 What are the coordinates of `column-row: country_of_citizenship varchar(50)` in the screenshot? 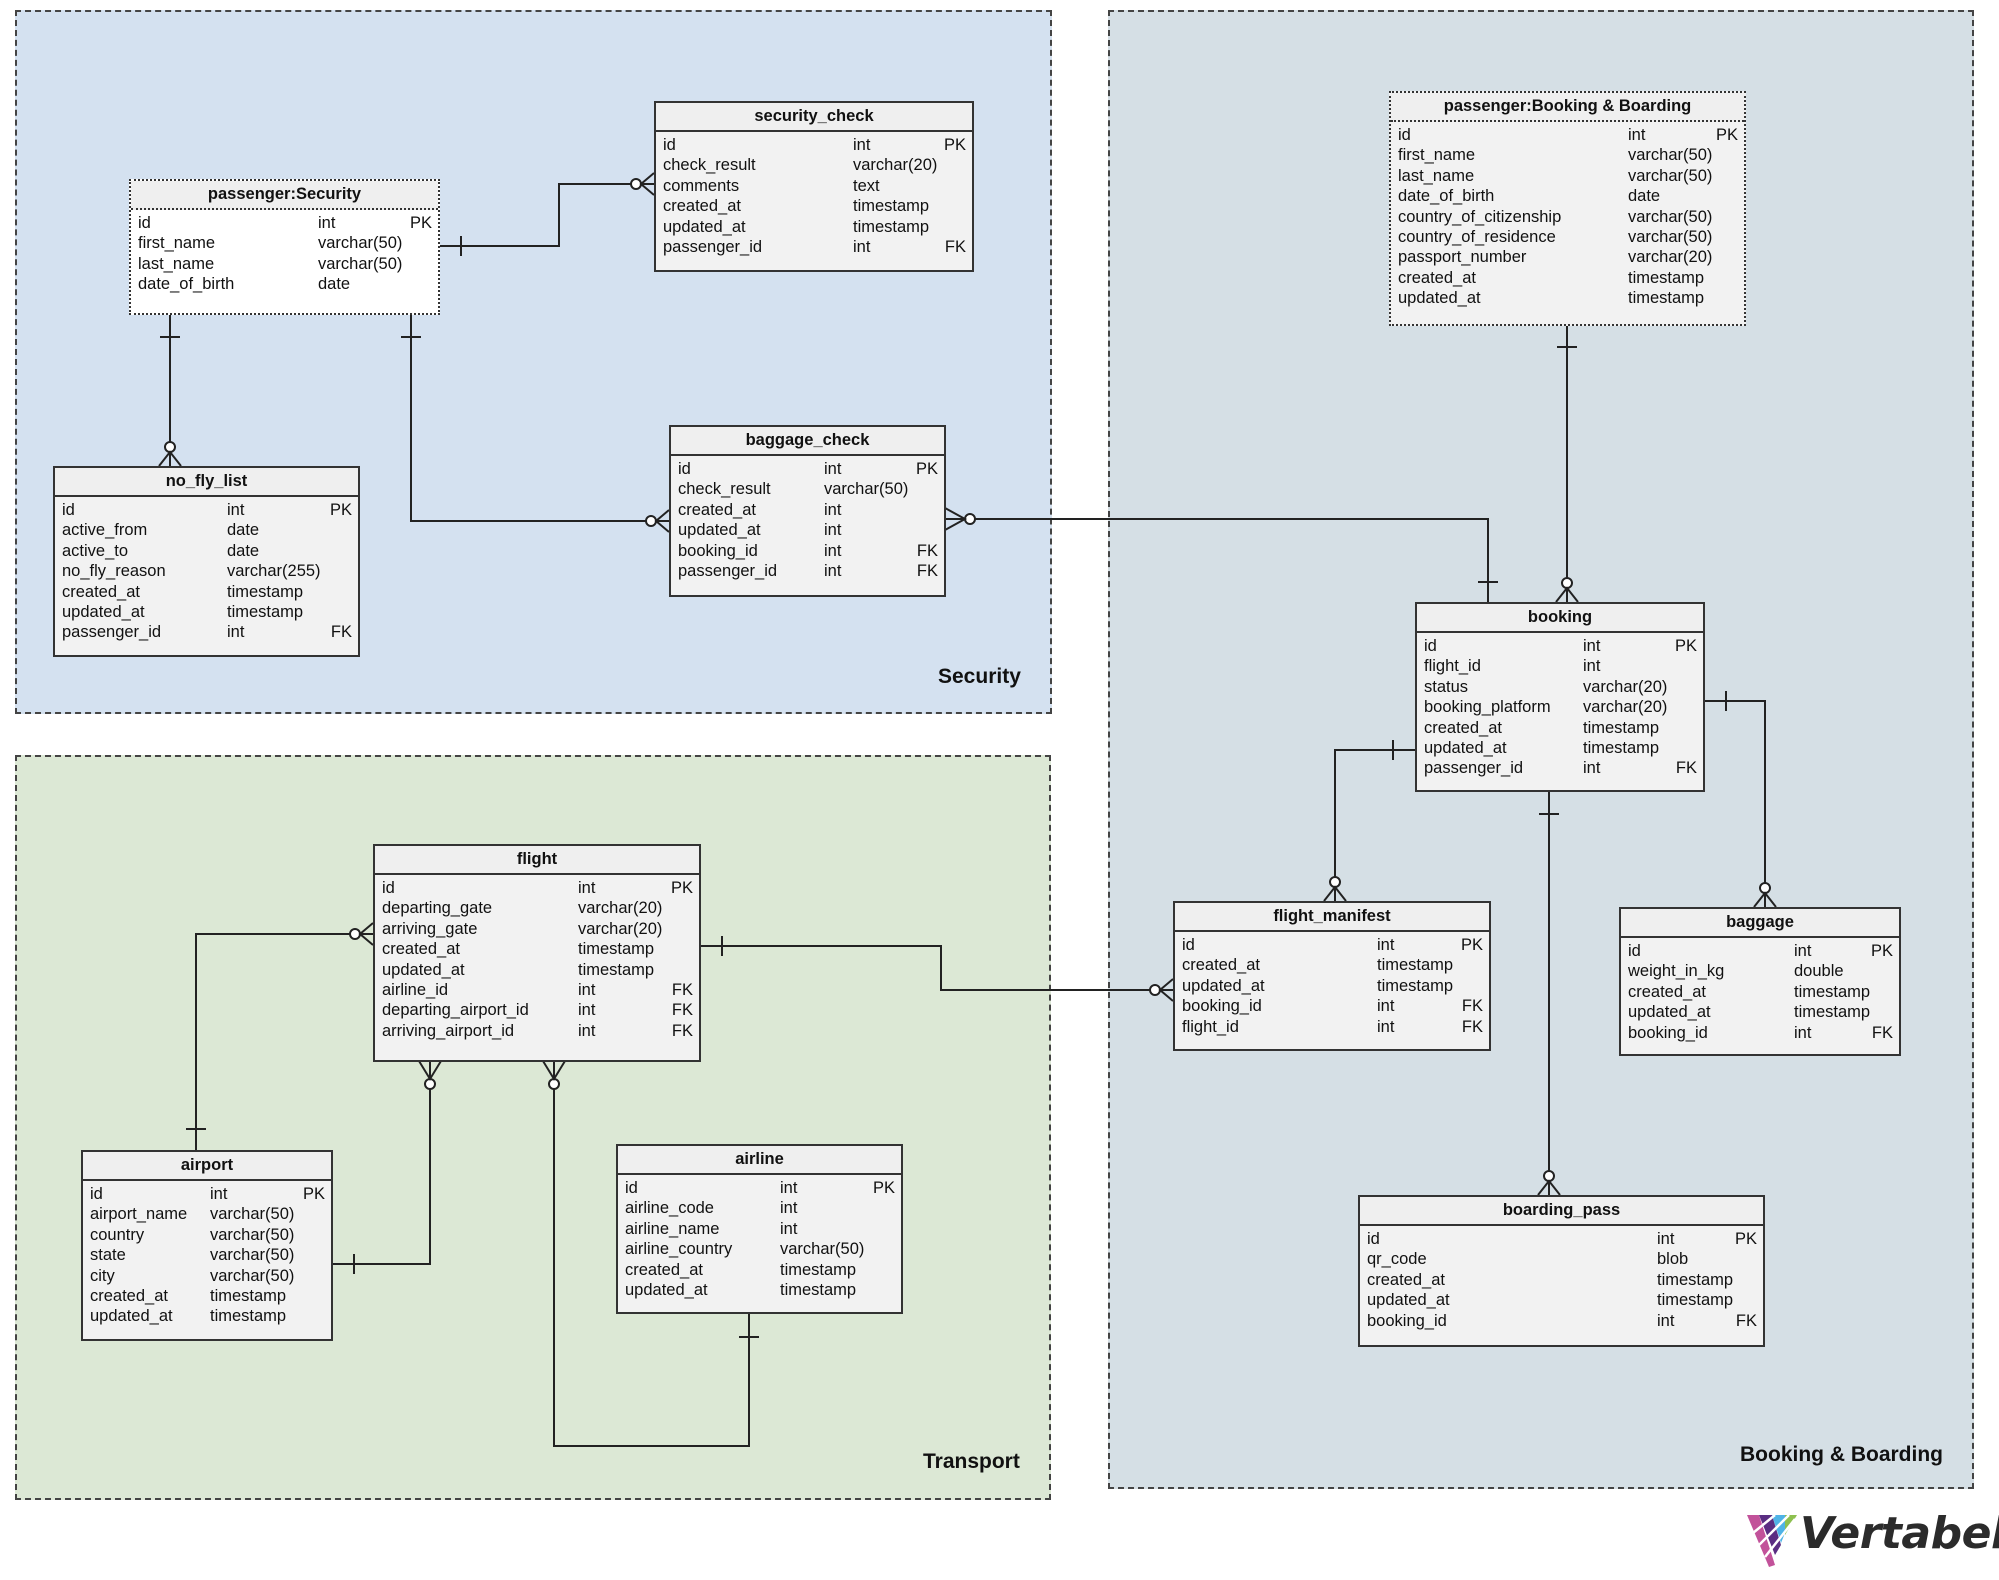 It's located at (1568, 217).